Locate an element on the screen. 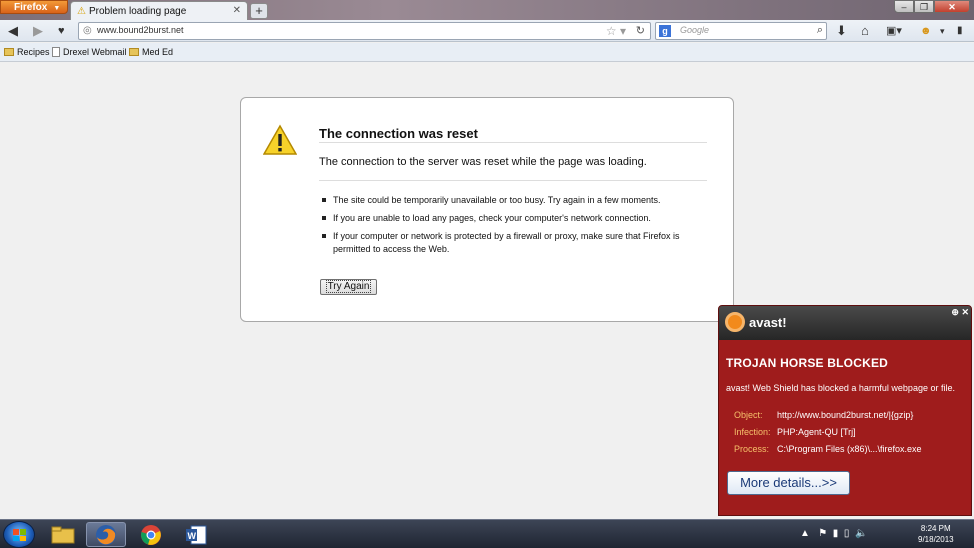 The width and height of the screenshot is (974, 548). search-icon: ⌕ is located at coordinates (820, 30).